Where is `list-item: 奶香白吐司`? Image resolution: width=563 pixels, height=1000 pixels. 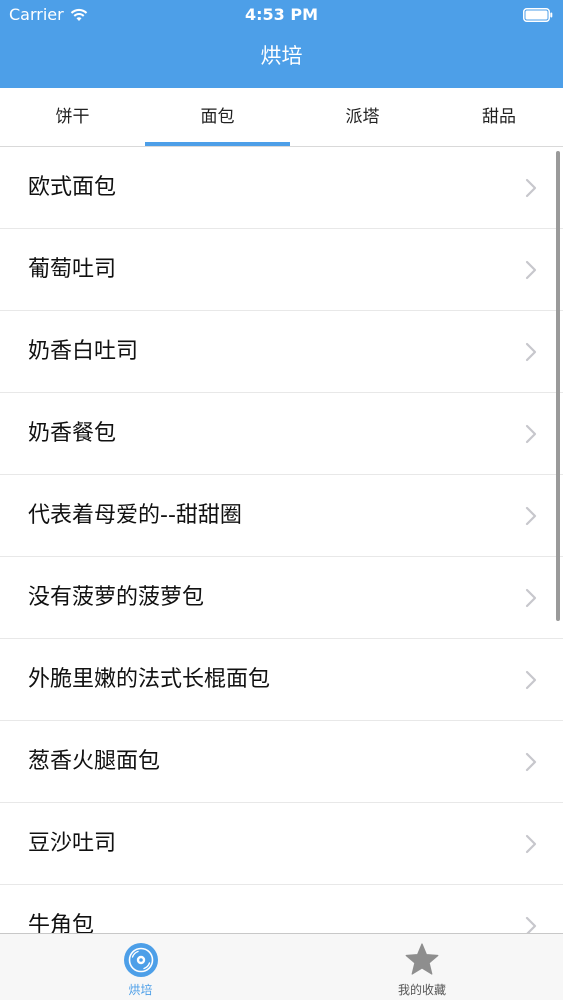 list-item: 奶香白吐司 is located at coordinates (281, 352).